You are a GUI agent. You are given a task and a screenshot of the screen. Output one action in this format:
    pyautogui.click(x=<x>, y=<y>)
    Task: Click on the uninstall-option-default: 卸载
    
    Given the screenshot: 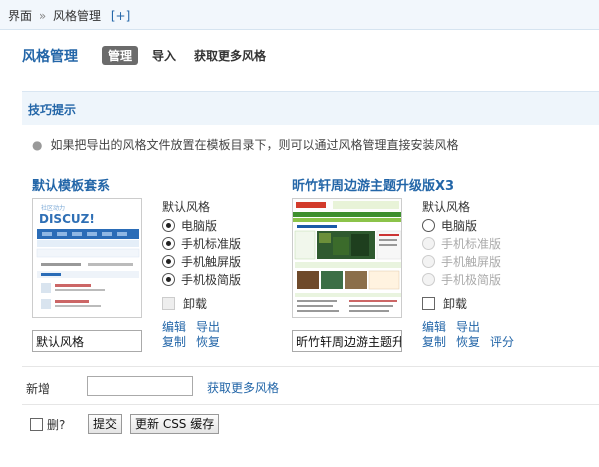 What is the action you would take?
    pyautogui.click(x=217, y=303)
    